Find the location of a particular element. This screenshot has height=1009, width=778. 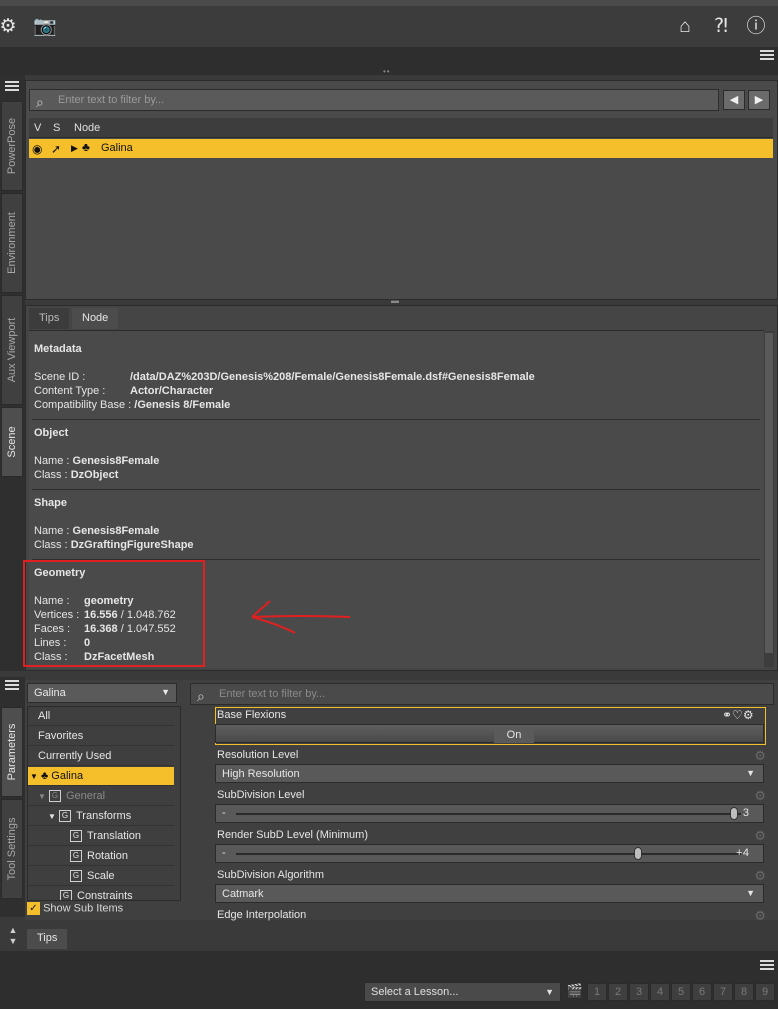

tab-aux-viewport: Aux Viewport is located at coordinates (12, 350).